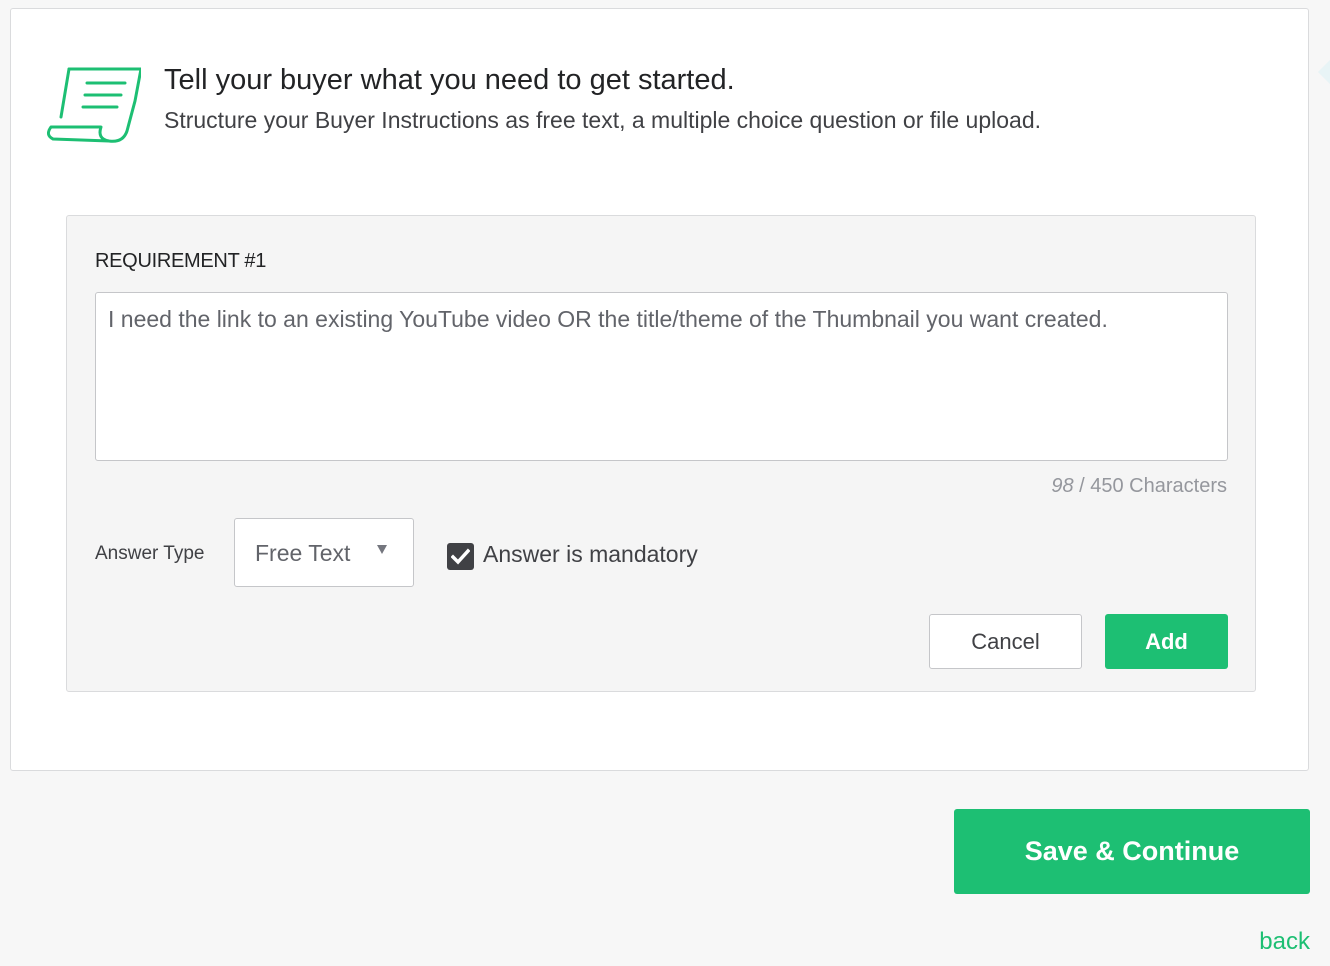 This screenshot has width=1330, height=966. Describe the element at coordinates (590, 554) in the screenshot. I see `mandatory-label: Answer is mandatory` at that location.